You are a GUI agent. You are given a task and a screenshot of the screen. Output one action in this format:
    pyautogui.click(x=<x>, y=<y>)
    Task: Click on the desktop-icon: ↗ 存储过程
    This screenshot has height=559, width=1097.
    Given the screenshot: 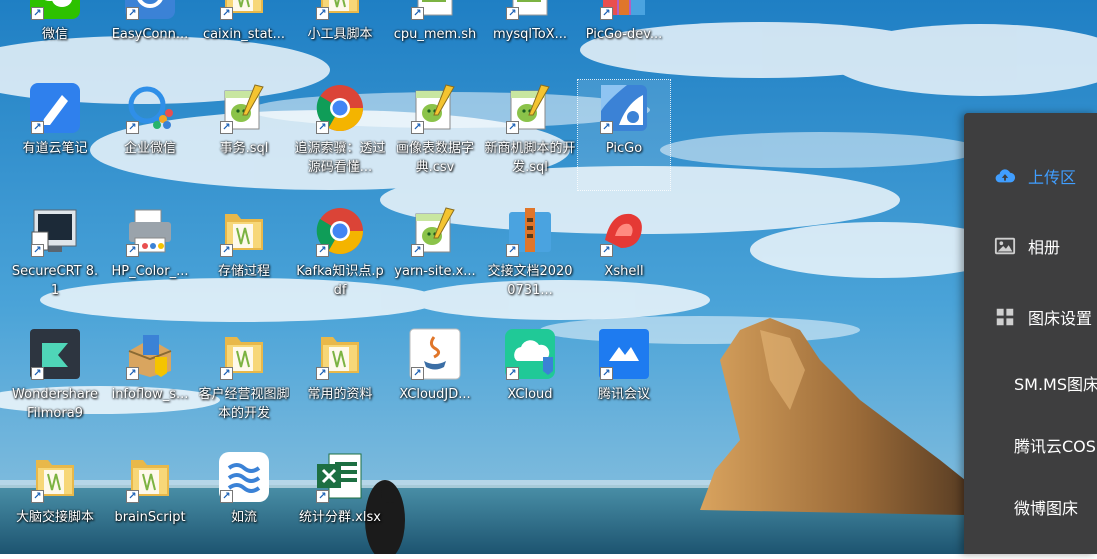 What is the action you would take?
    pyautogui.click(x=244, y=258)
    